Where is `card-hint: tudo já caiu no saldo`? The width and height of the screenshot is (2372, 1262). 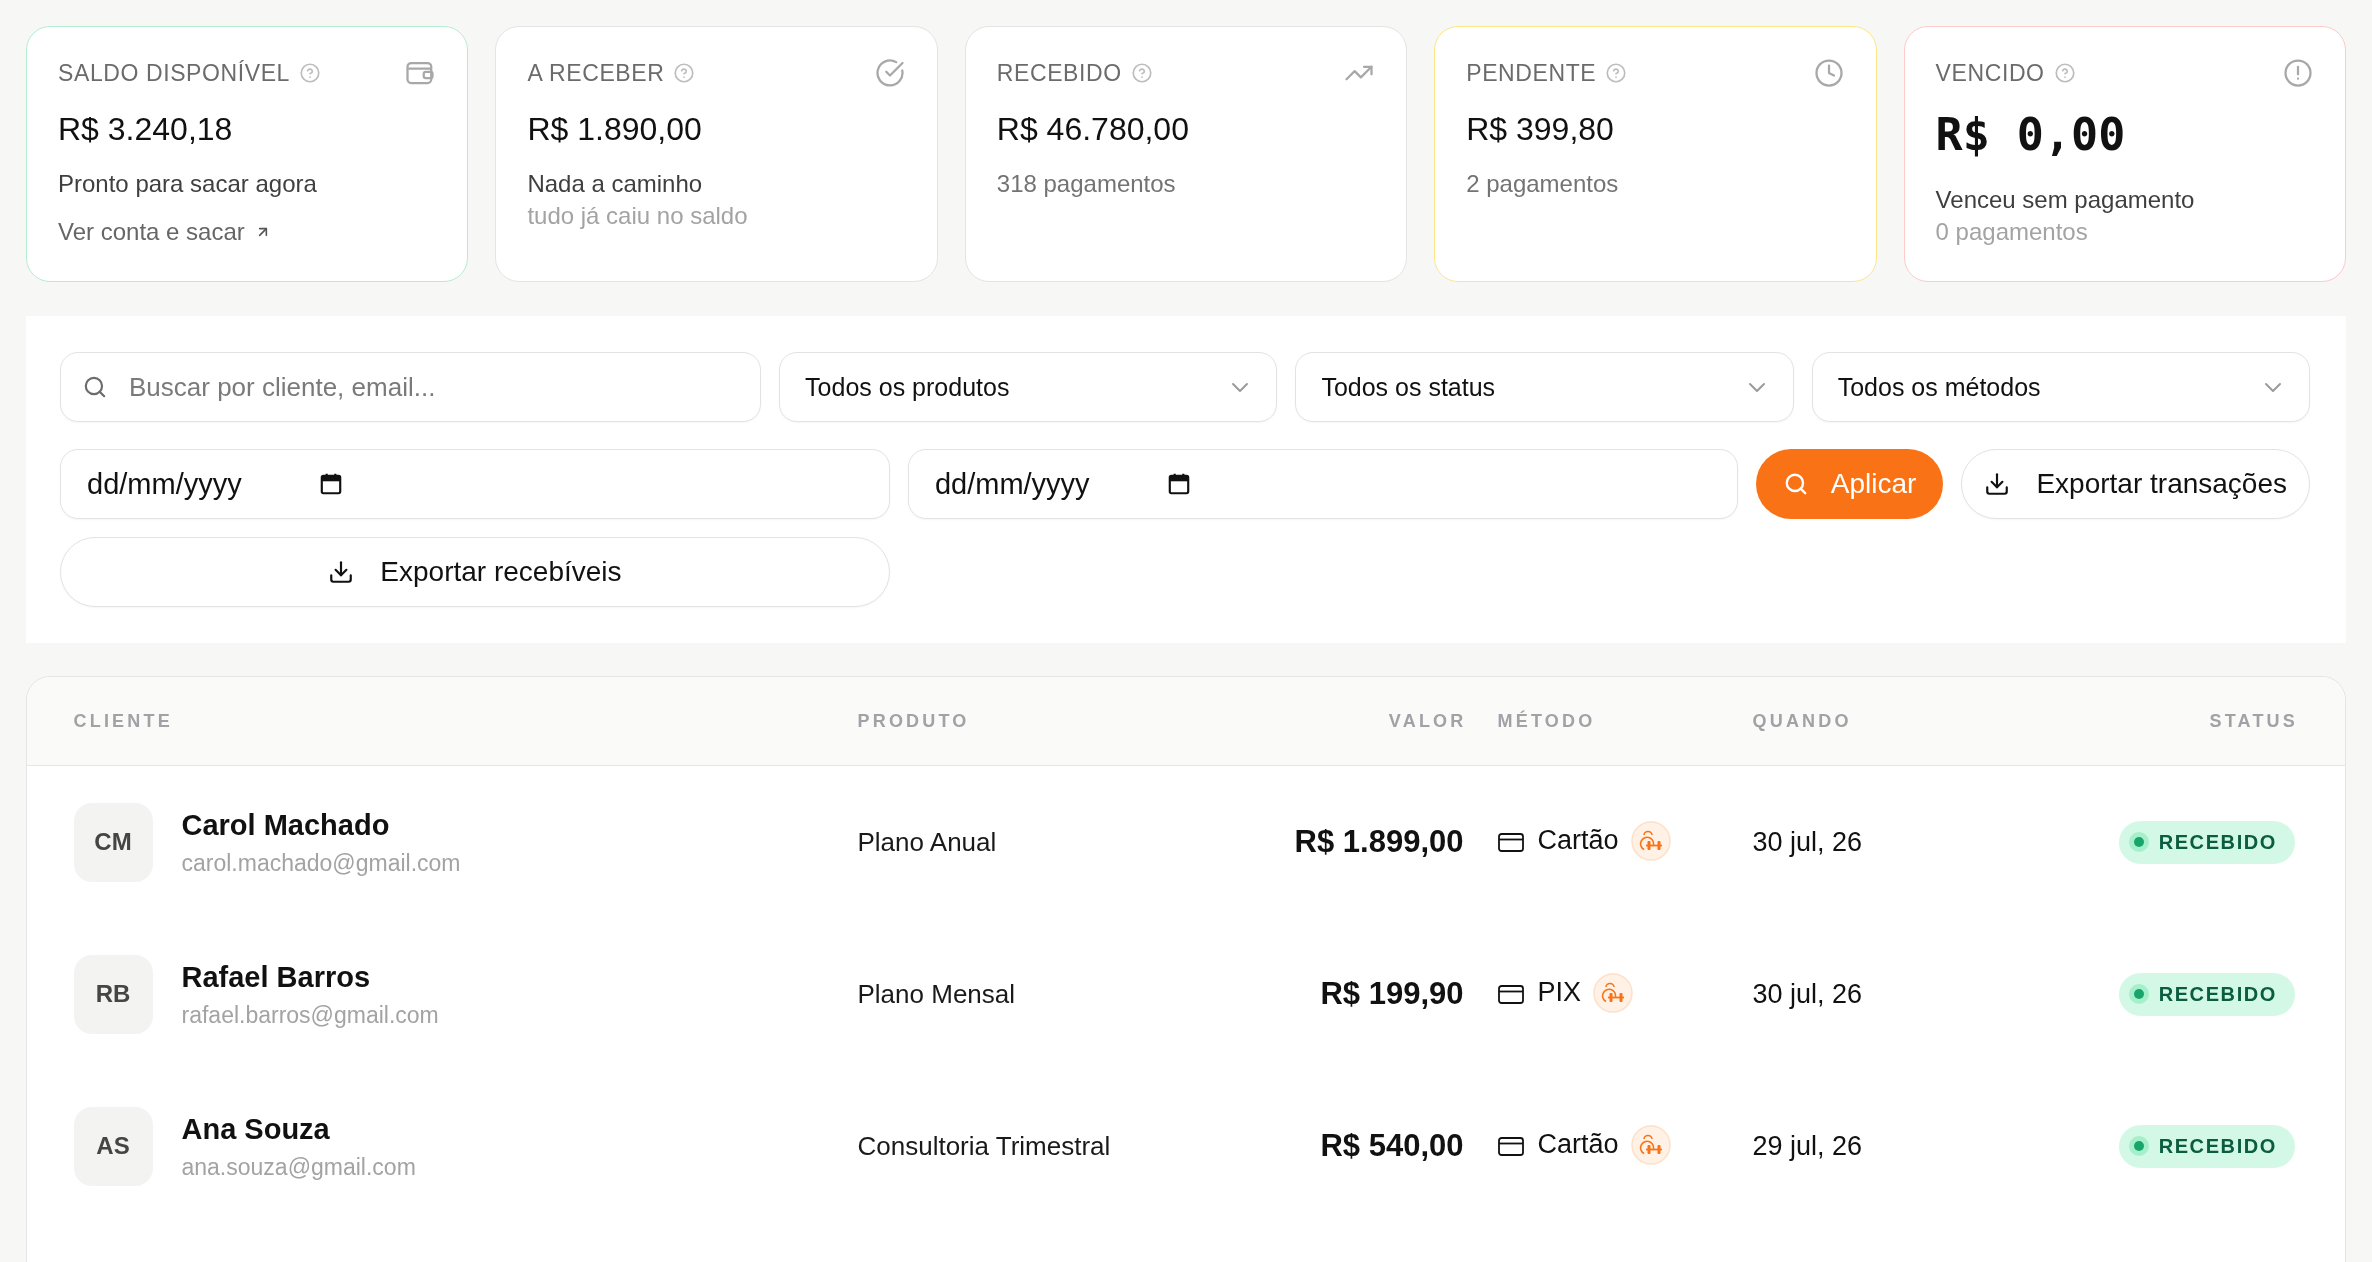
card-hint: tudo já caiu no saldo is located at coordinates (637, 216).